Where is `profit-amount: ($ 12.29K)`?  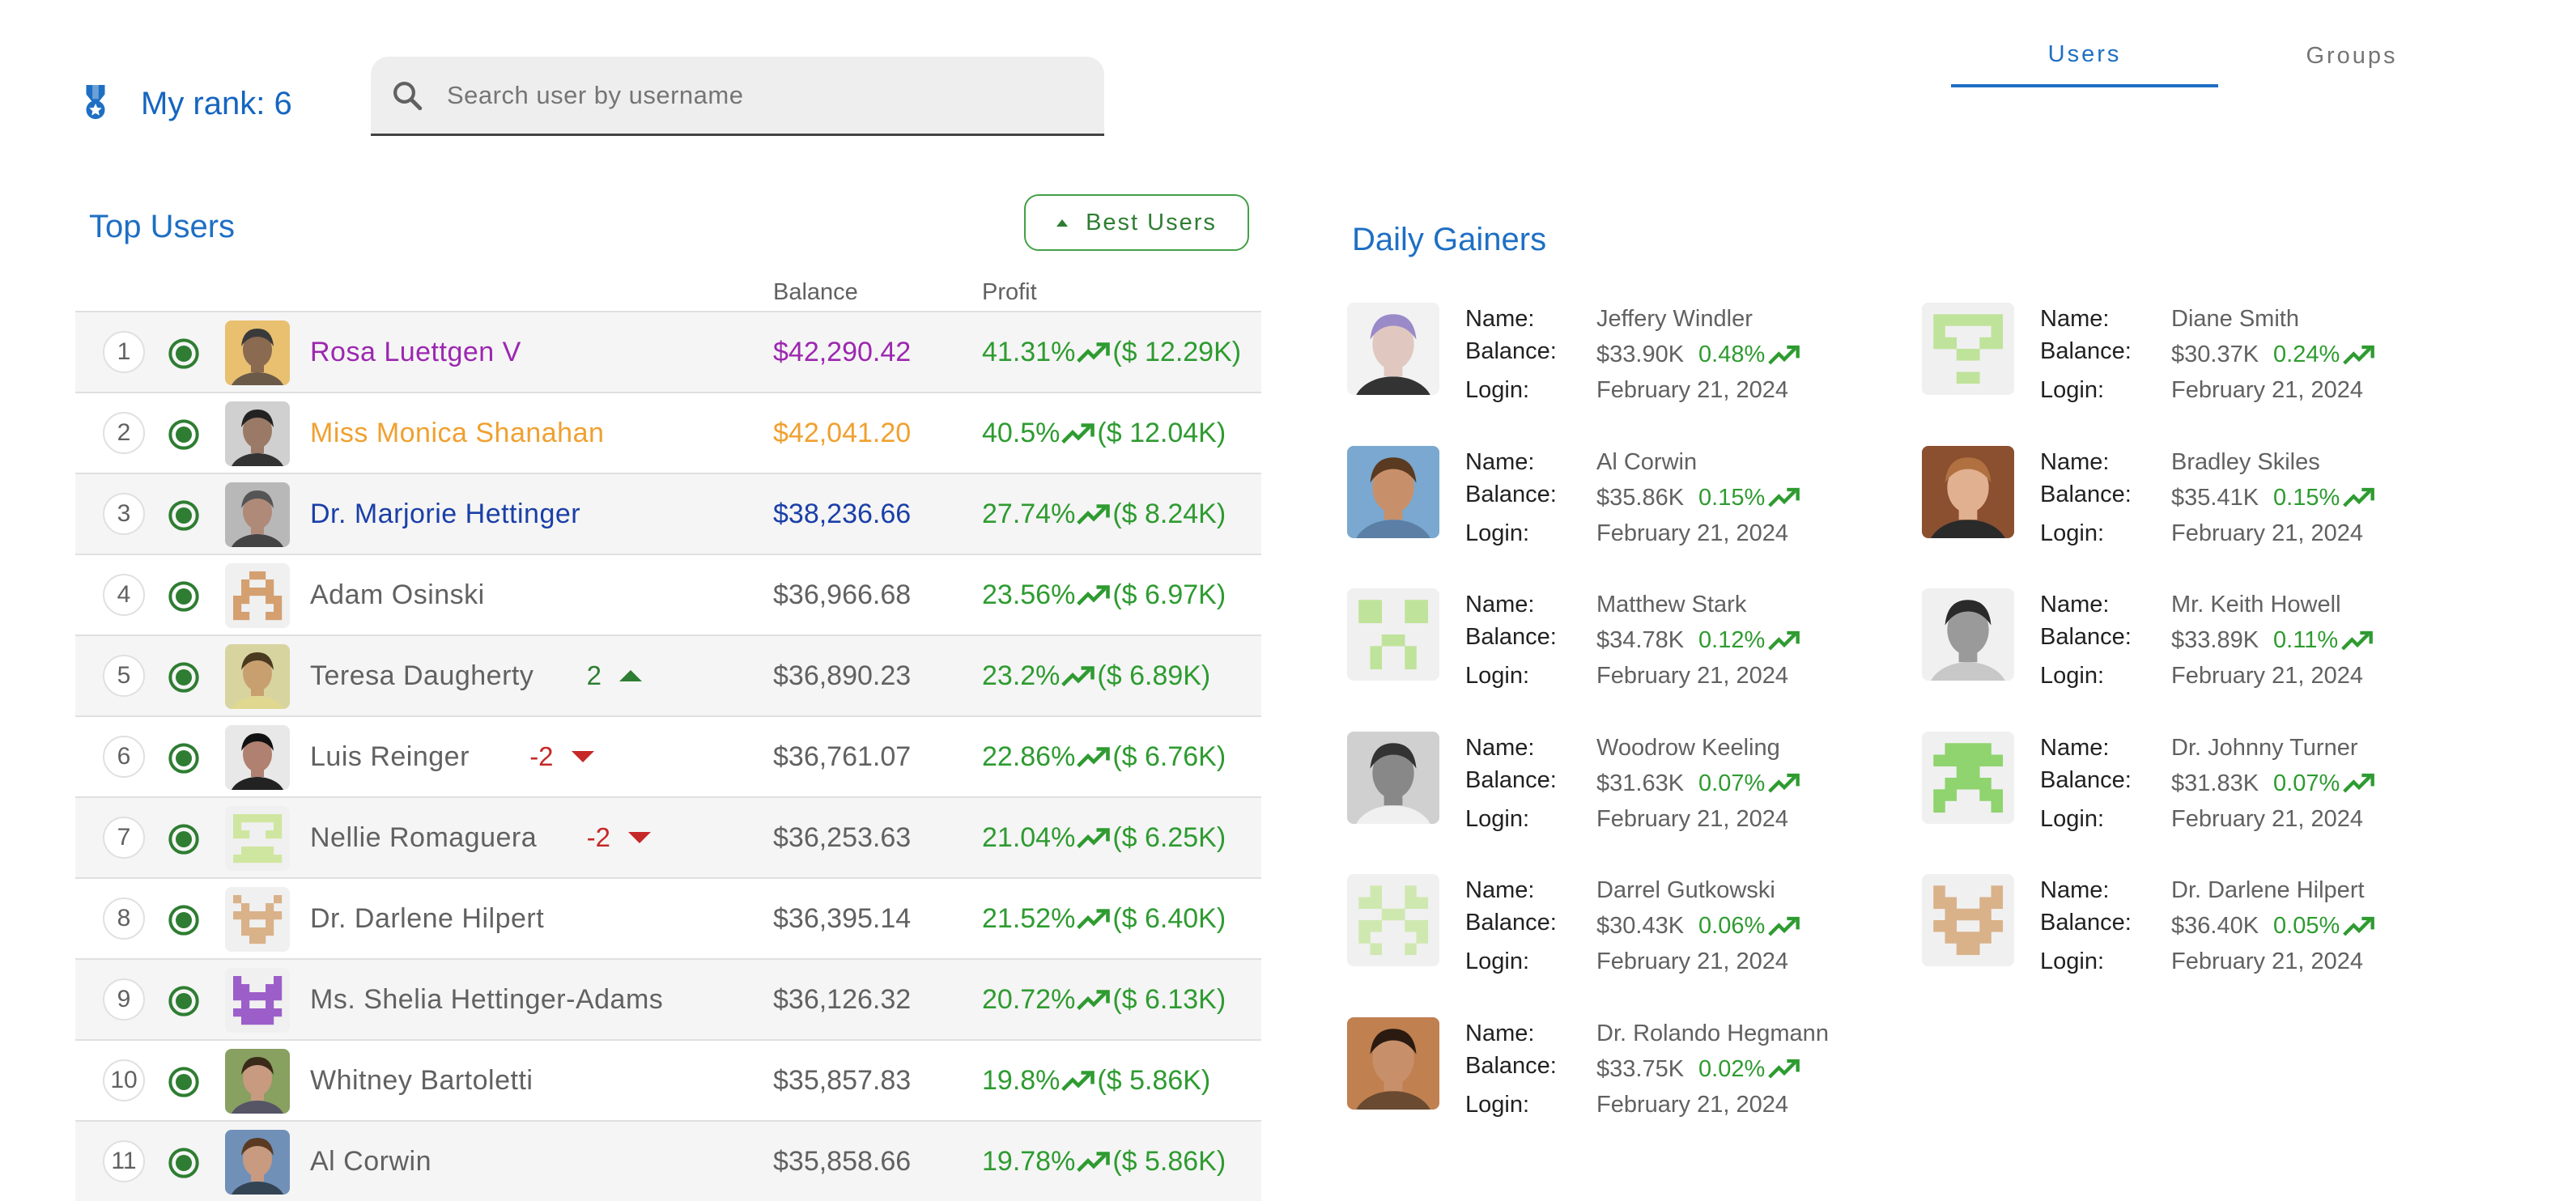 profit-amount: ($ 12.29K) is located at coordinates (1177, 352).